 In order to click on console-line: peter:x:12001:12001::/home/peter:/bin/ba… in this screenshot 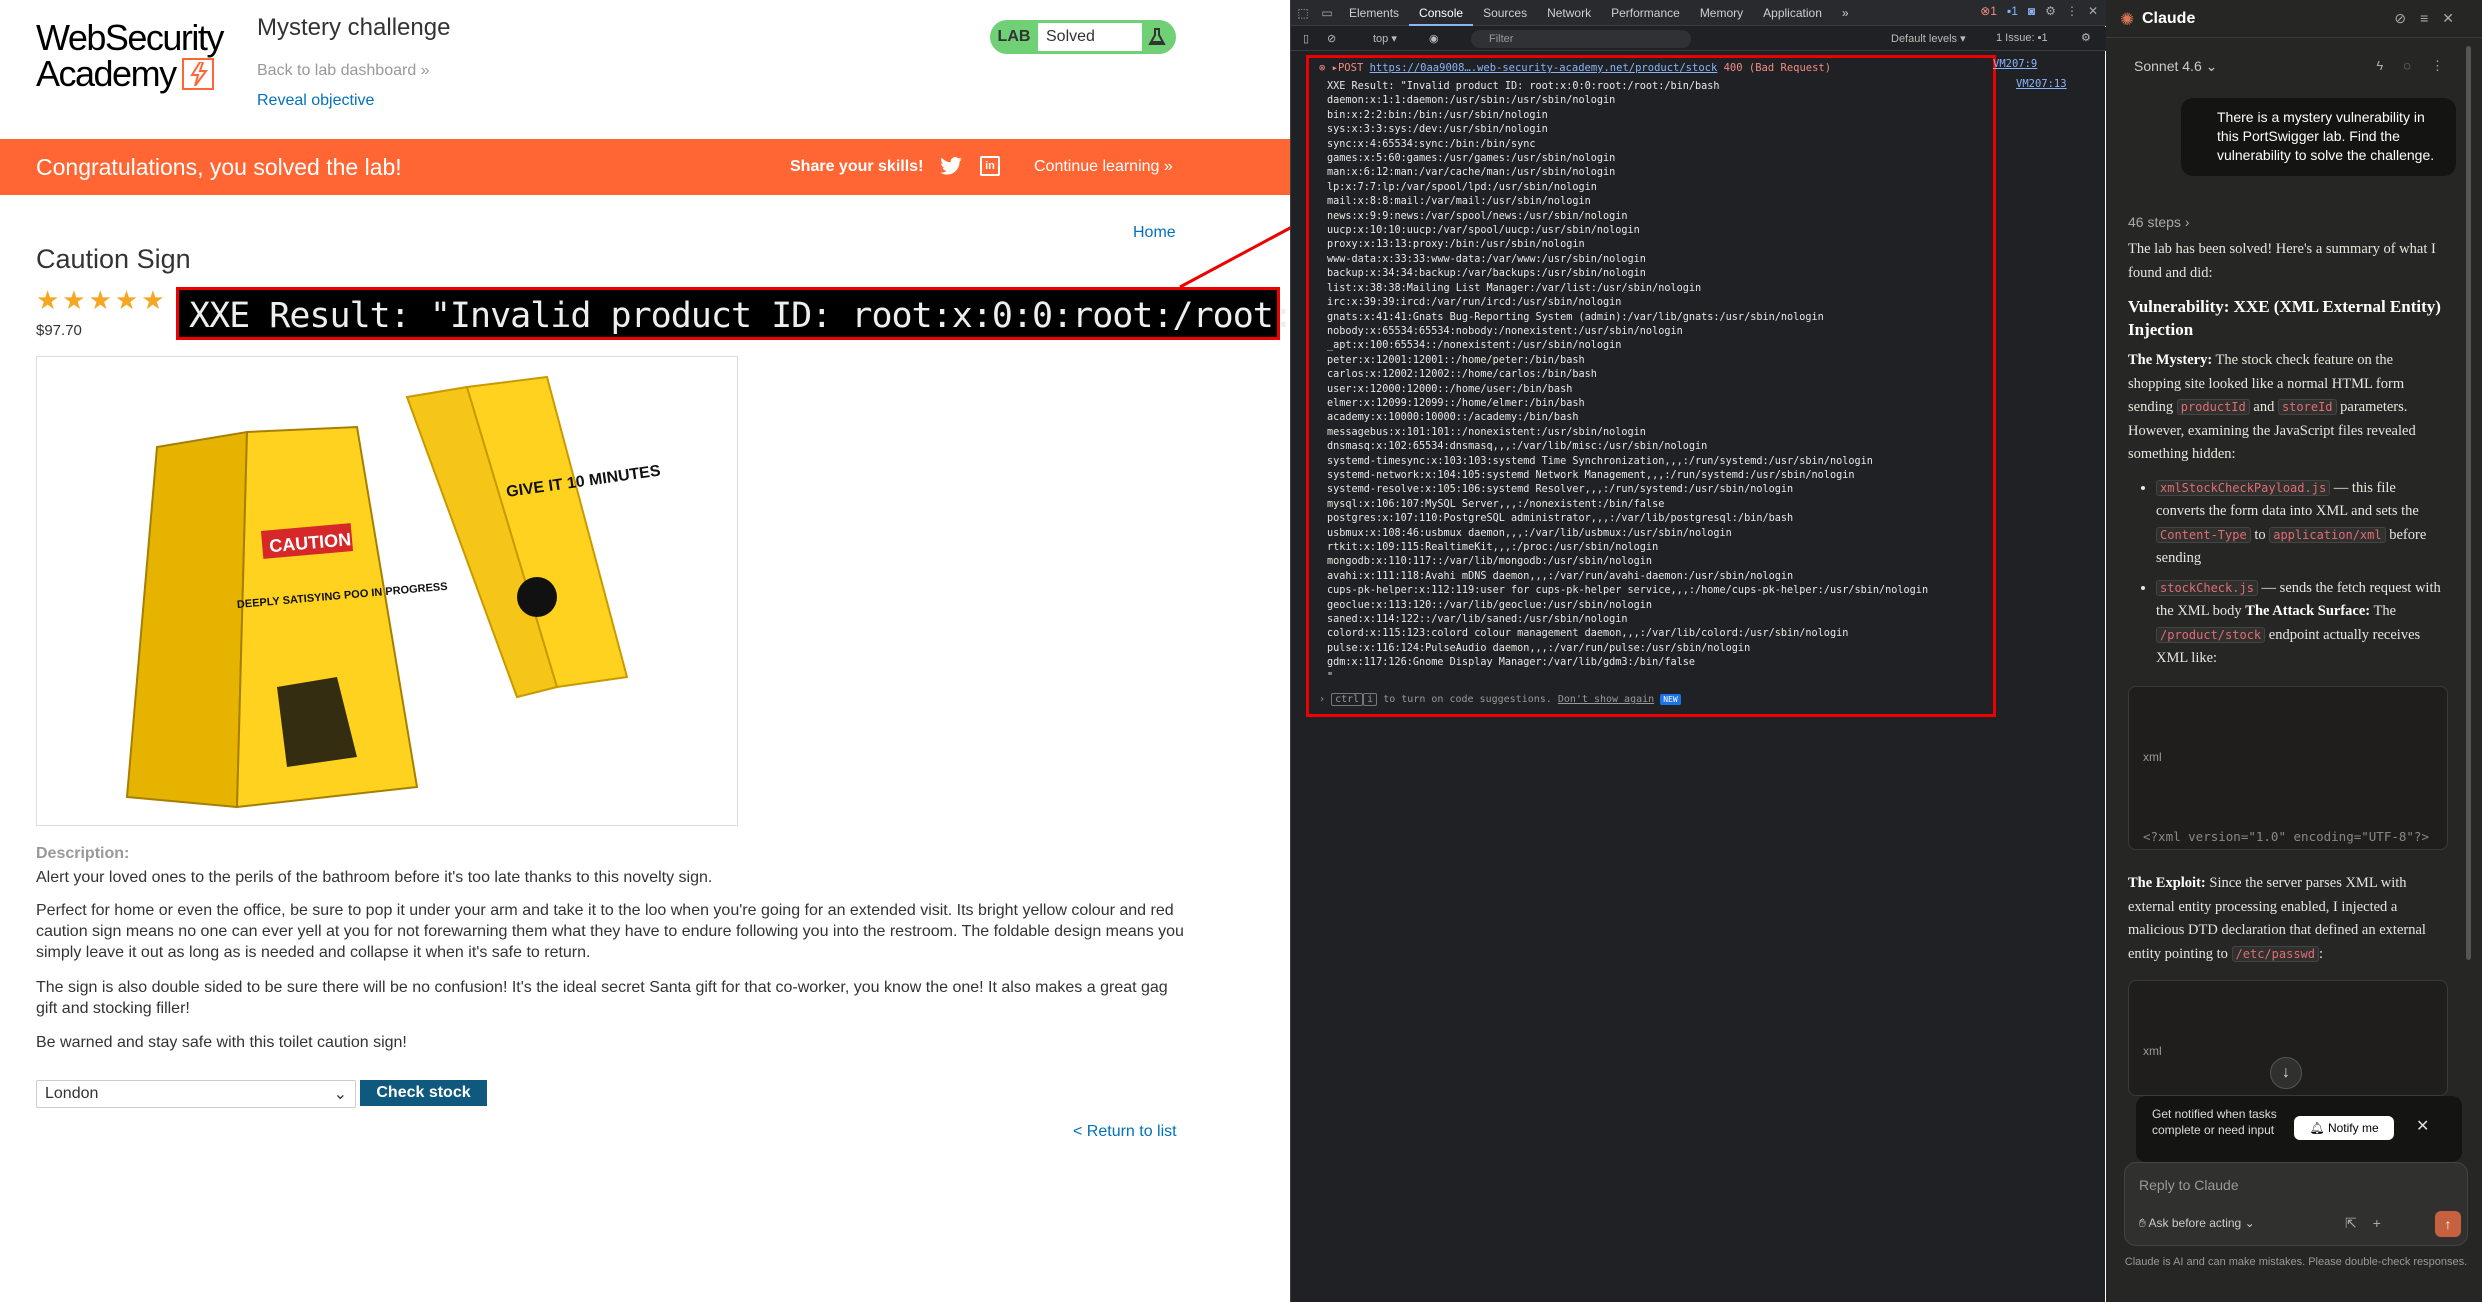, I will do `click(1456, 360)`.